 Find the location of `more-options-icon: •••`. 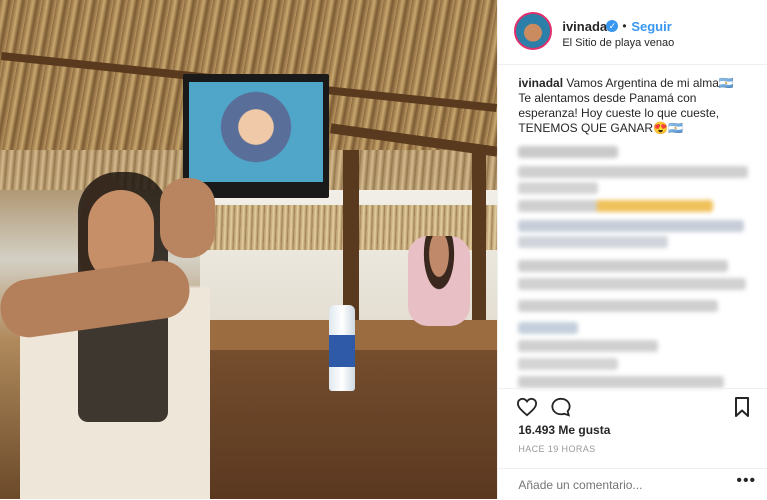

more-options-icon: ••• is located at coordinates (746, 481).